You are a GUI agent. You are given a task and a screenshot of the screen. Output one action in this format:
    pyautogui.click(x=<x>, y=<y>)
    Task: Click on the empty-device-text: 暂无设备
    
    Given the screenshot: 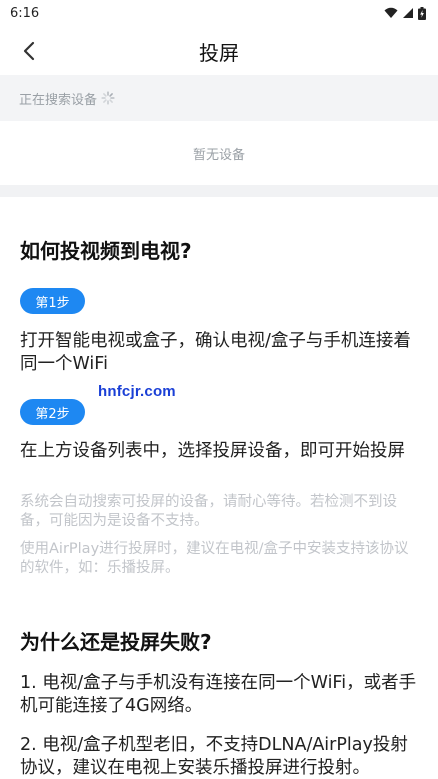 What is the action you would take?
    pyautogui.click(x=218, y=155)
    